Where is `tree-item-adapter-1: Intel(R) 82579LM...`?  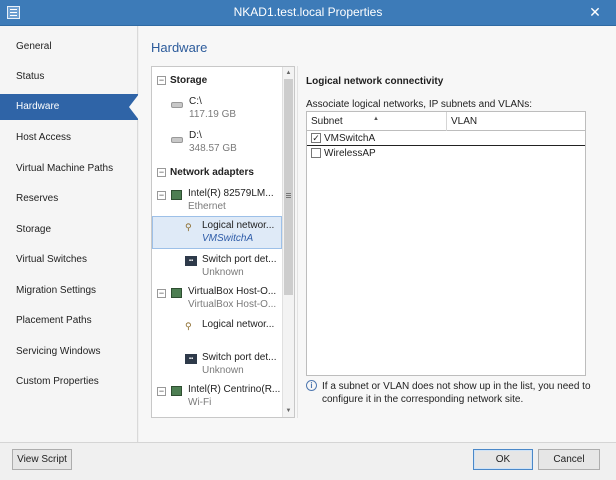
tree-item-adapter-1: Intel(R) 82579LM... is located at coordinates (231, 193).